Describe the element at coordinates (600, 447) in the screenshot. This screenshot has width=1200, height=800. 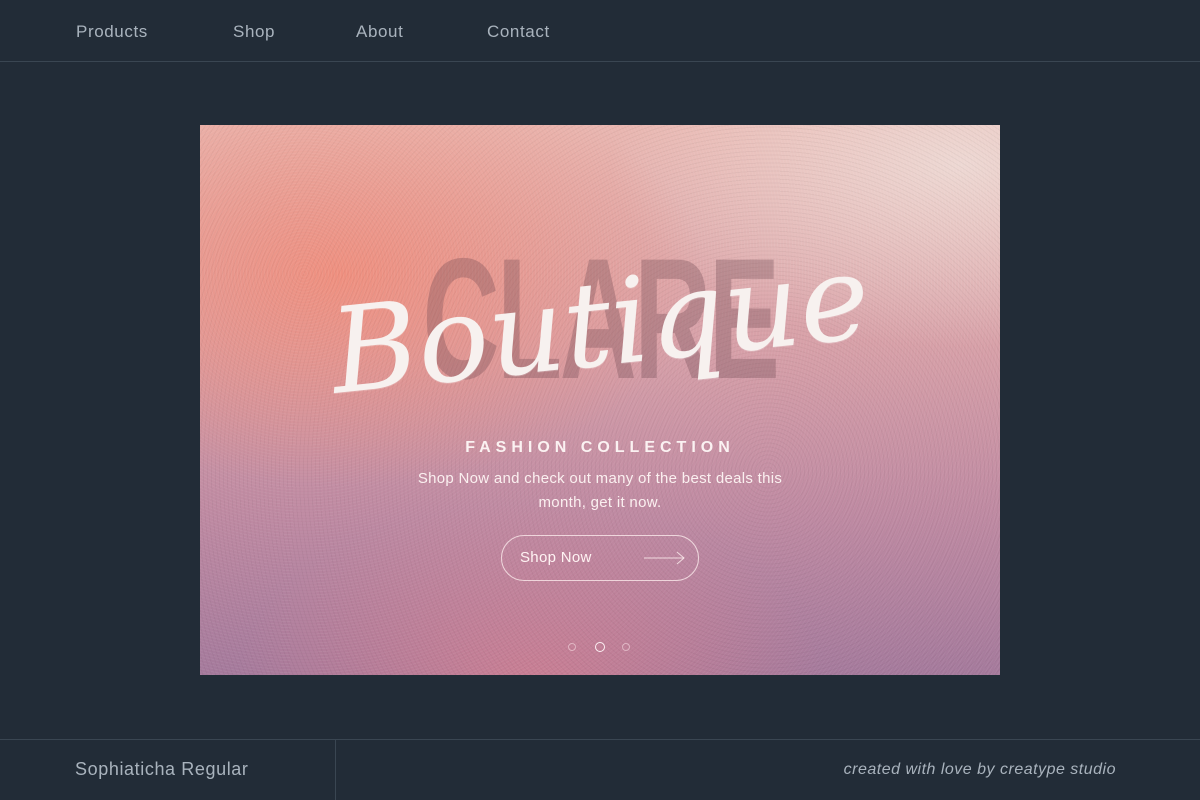
I see `hero-subtitle: FASHION COLLECTION` at that location.